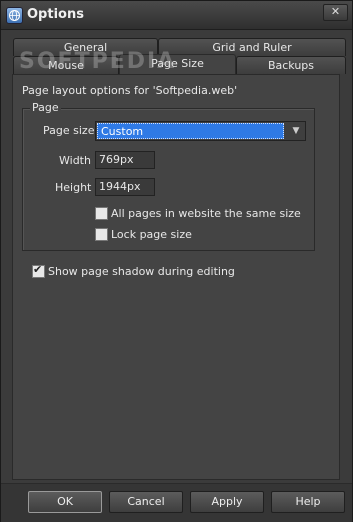 This screenshot has width=353, height=522. Describe the element at coordinates (151, 234) in the screenshot. I see `lock-page-size-label: Lock page size` at that location.